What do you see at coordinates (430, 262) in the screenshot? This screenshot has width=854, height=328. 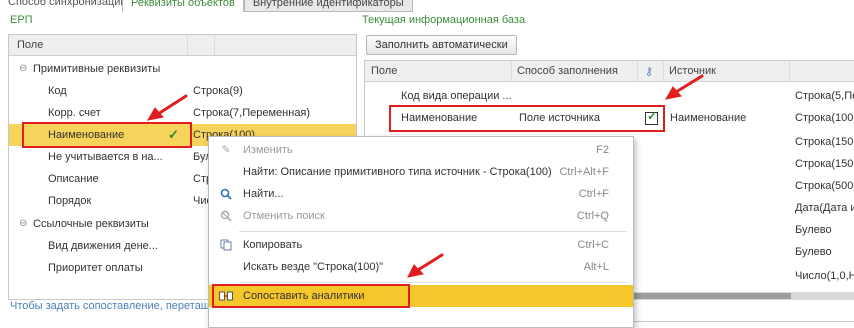 I see `arrow-menu` at bounding box center [430, 262].